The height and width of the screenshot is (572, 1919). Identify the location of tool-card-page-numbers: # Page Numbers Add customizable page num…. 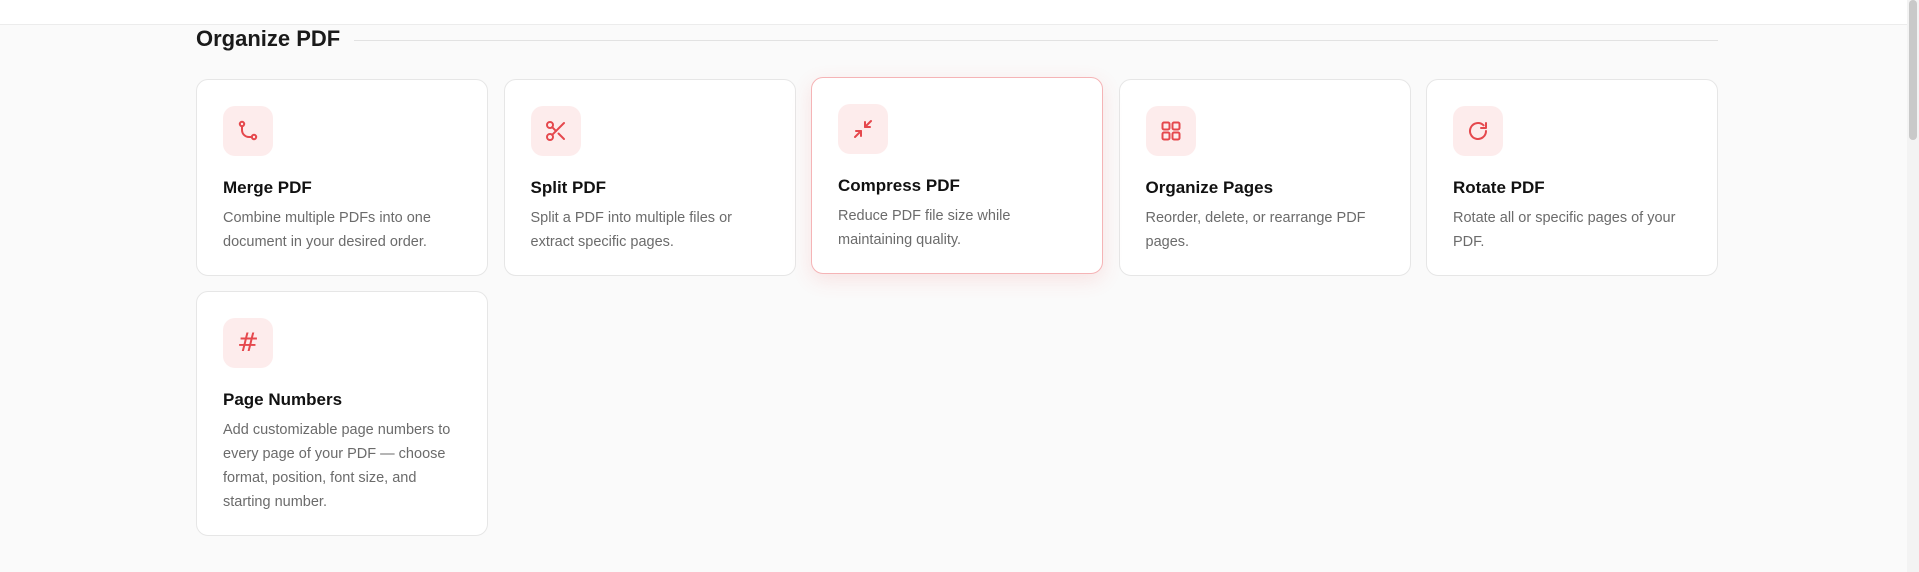
(342, 413).